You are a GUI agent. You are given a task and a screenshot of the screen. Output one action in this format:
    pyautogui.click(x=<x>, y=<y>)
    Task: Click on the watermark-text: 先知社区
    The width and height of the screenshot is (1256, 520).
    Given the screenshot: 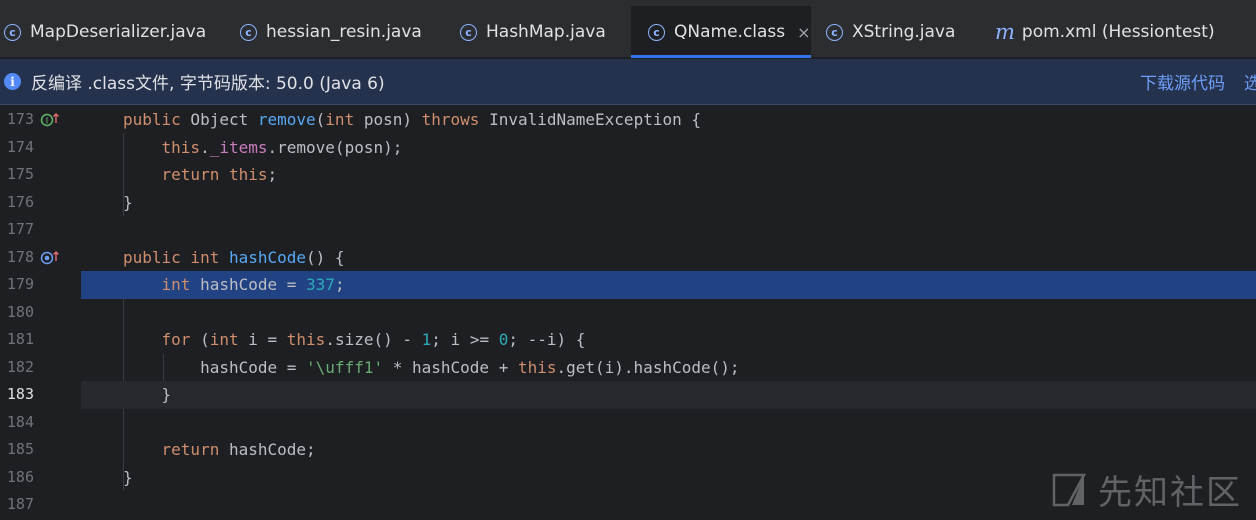 What is the action you would take?
    pyautogui.click(x=1170, y=493)
    